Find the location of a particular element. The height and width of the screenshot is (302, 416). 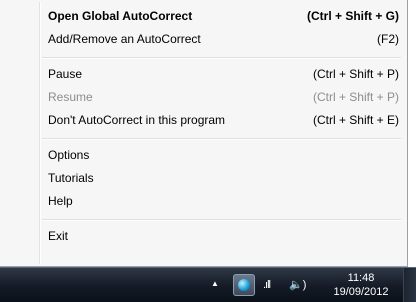

menu-item-label: Pause is located at coordinates (65, 74).